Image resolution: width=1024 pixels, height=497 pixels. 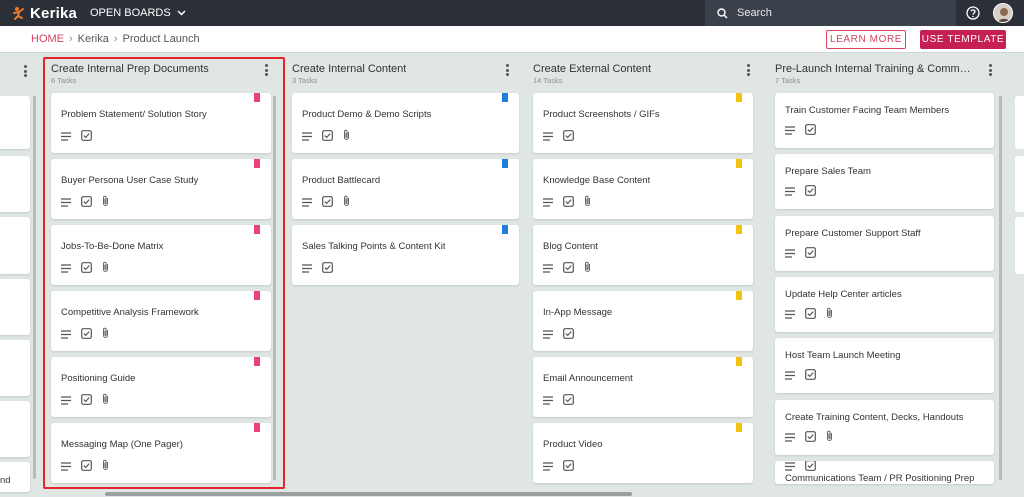 I want to click on task-card-title: In-App Message, so click(x=578, y=312).